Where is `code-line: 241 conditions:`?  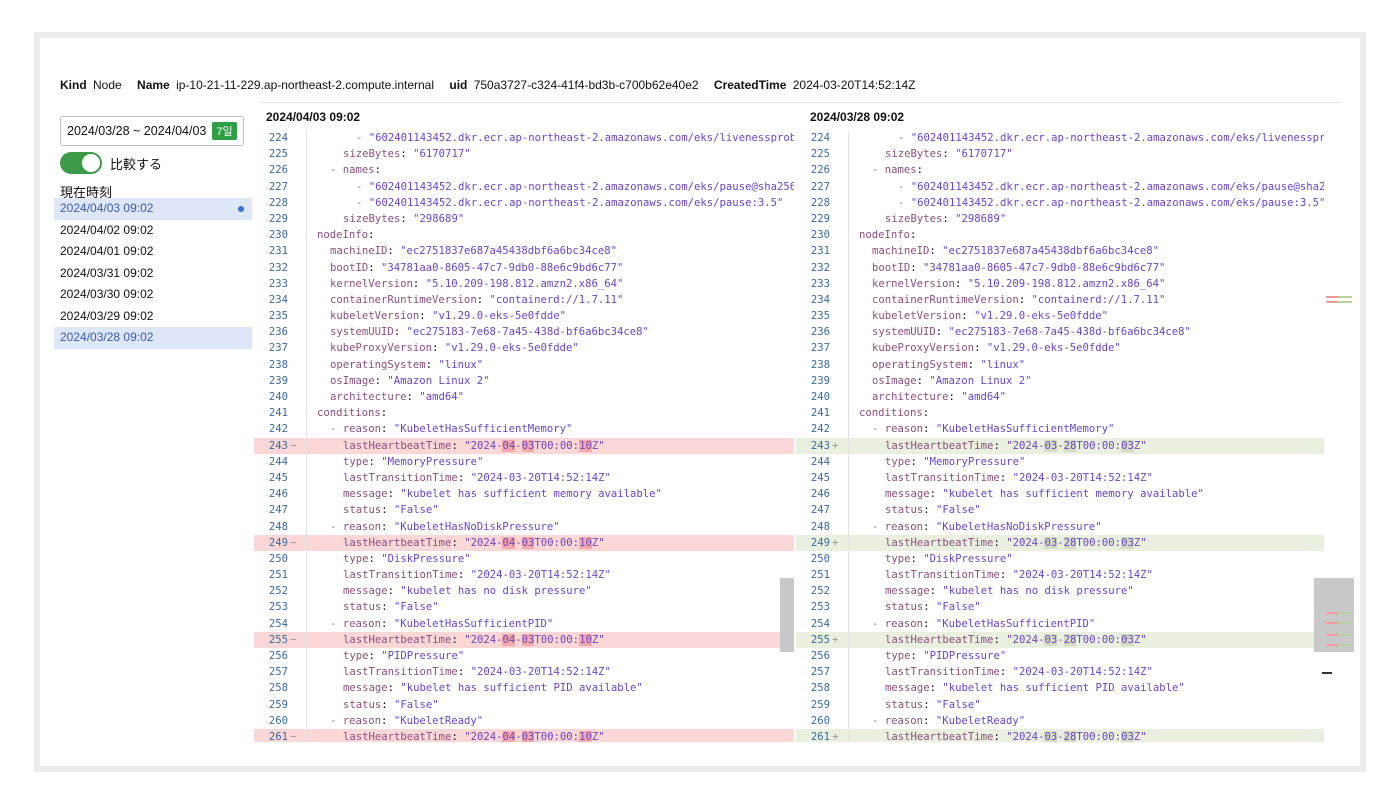 code-line: 241 conditions: is located at coordinates (524, 413).